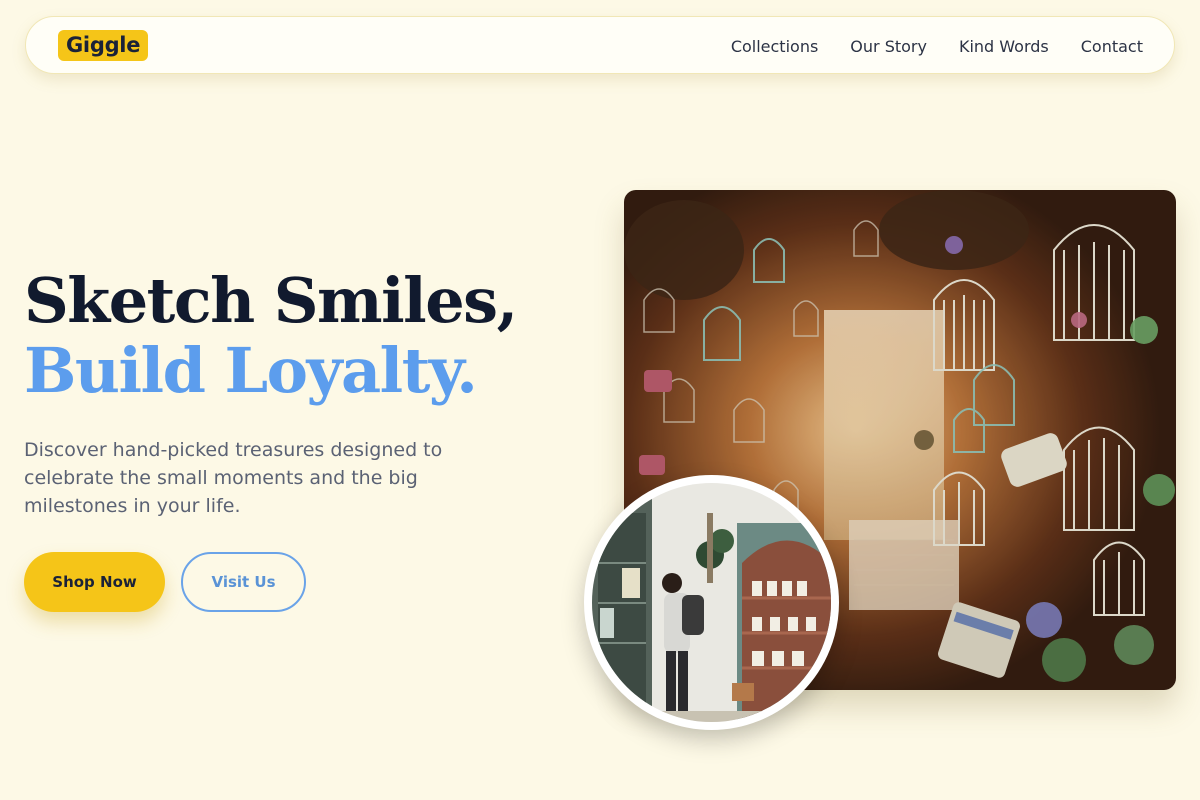 The height and width of the screenshot is (800, 1200). I want to click on shopper-illustration, so click(711, 602).